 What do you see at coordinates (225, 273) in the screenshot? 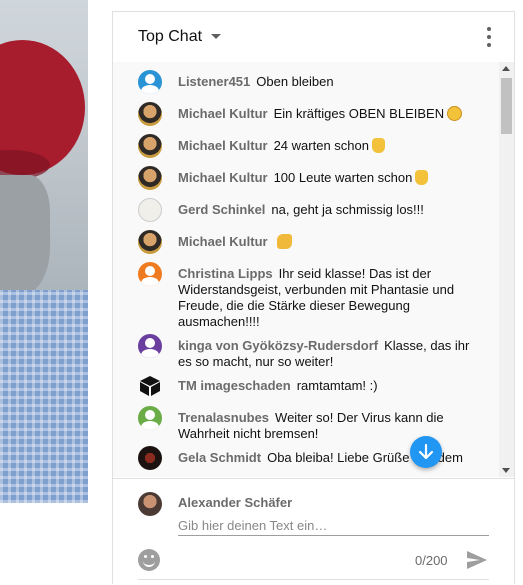
I see `message-author: Christina Lipps` at bounding box center [225, 273].